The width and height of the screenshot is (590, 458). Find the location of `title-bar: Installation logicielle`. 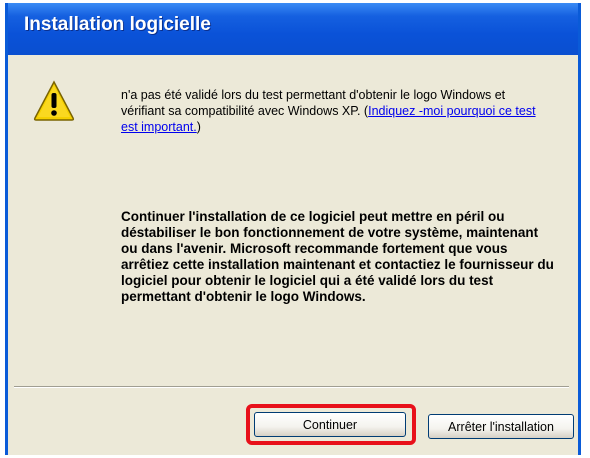

title-bar: Installation logicielle is located at coordinates (293, 29).